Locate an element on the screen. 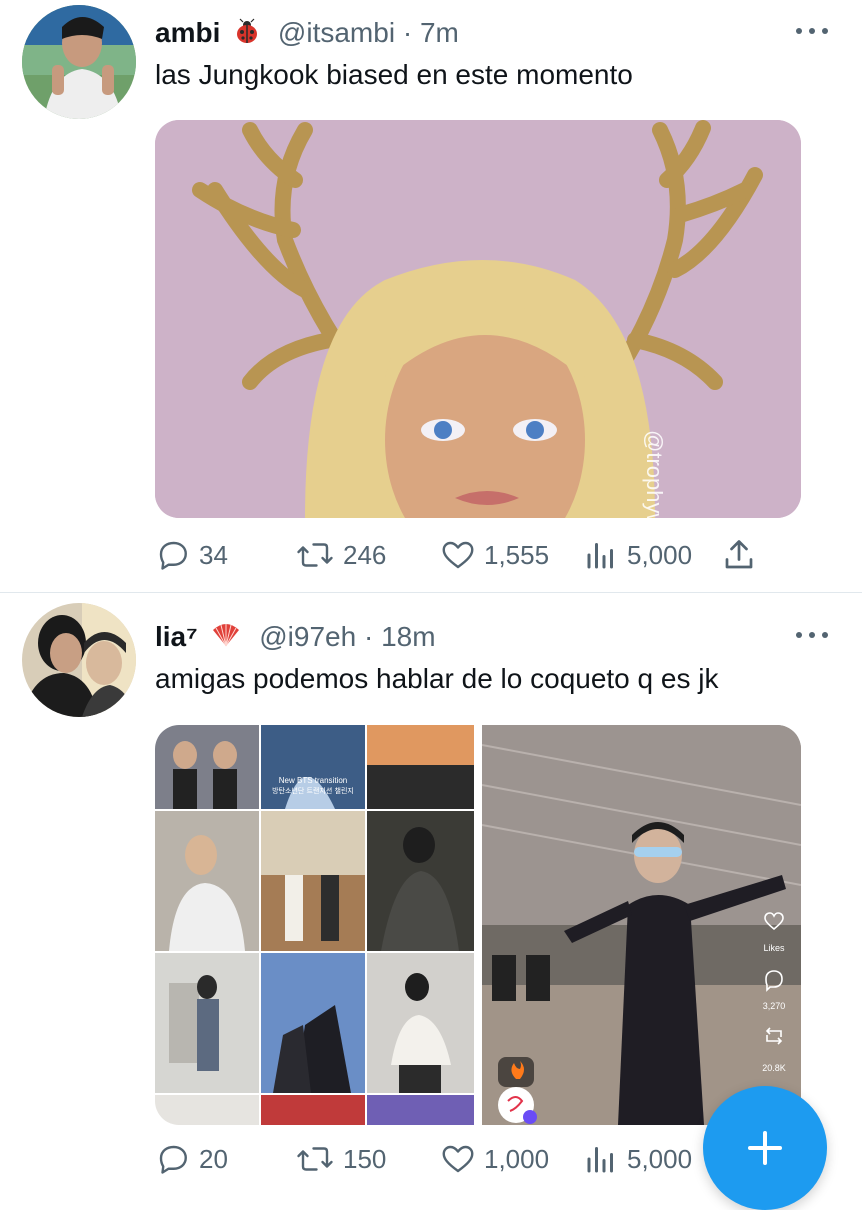 The width and height of the screenshot is (862, 1210). compose-plus-icon is located at coordinates (765, 1148).